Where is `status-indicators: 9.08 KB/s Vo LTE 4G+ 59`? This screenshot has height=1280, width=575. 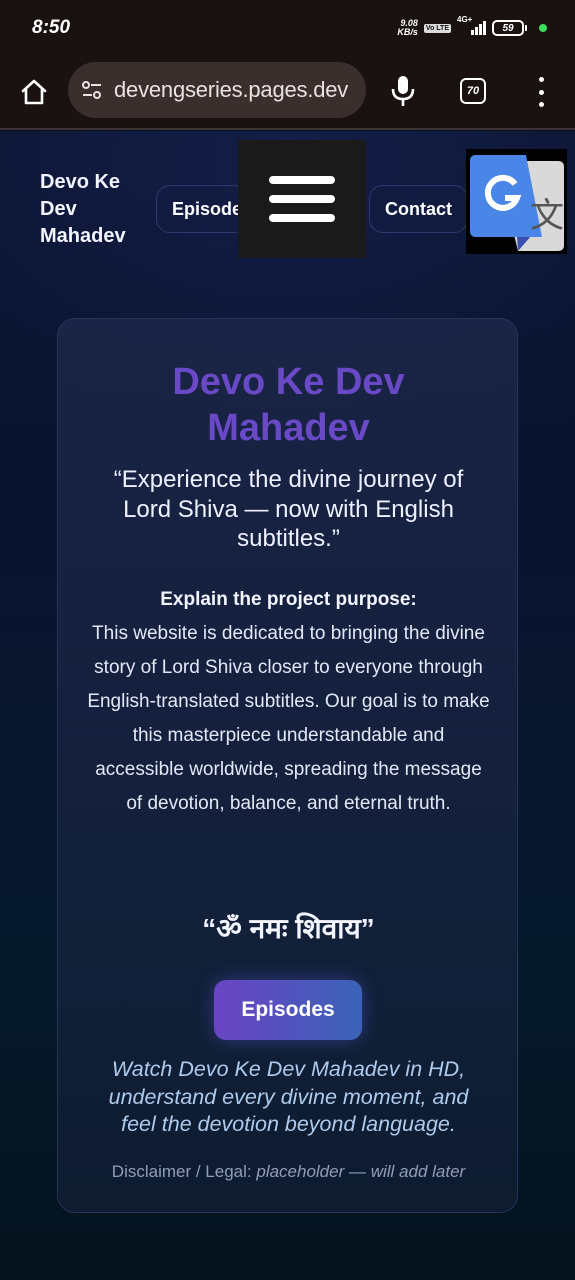 status-indicators: 9.08 KB/s Vo LTE 4G+ 59 is located at coordinates (472, 26).